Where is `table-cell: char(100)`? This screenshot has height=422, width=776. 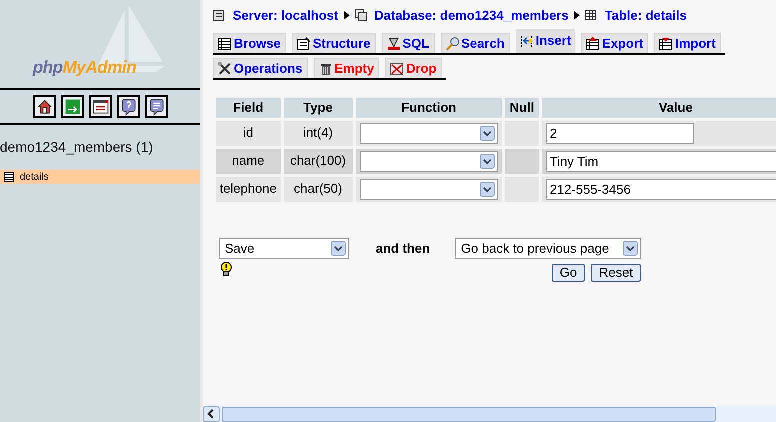 table-cell: char(100) is located at coordinates (318, 161).